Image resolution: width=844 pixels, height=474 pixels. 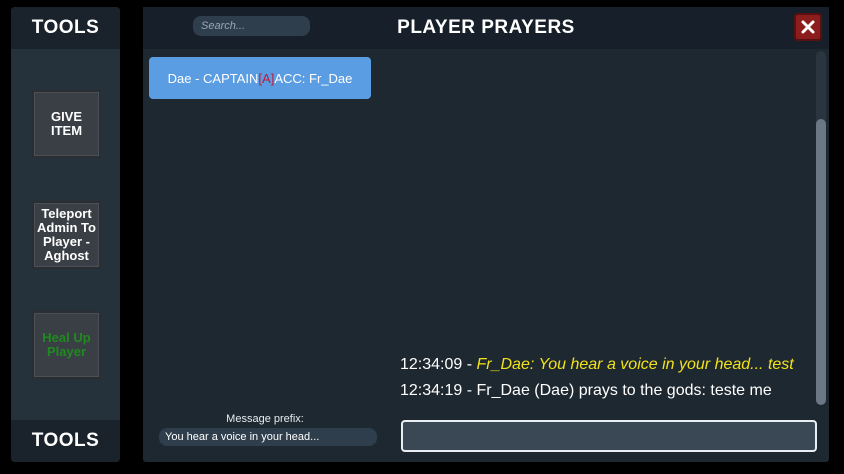 I want to click on admin-tag: [A], so click(x=266, y=78).